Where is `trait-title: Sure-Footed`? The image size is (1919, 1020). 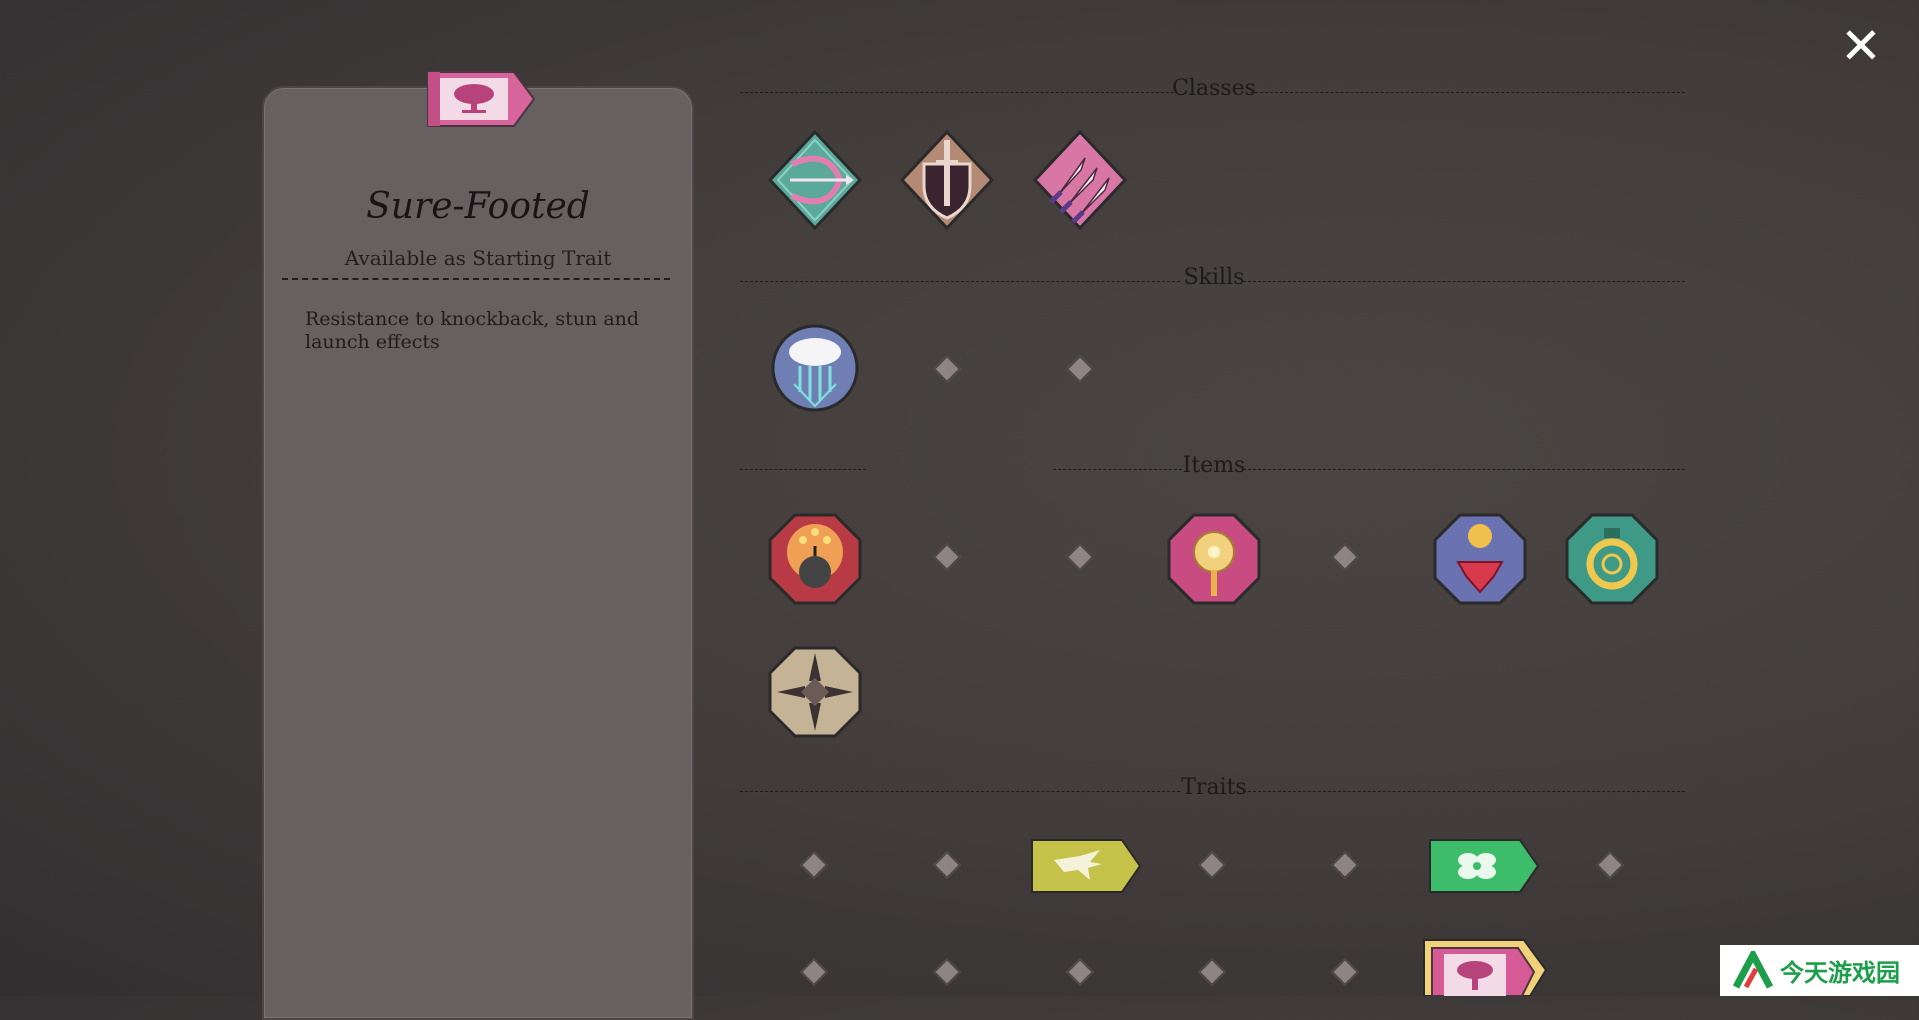
trait-title: Sure-Footed is located at coordinates (478, 206).